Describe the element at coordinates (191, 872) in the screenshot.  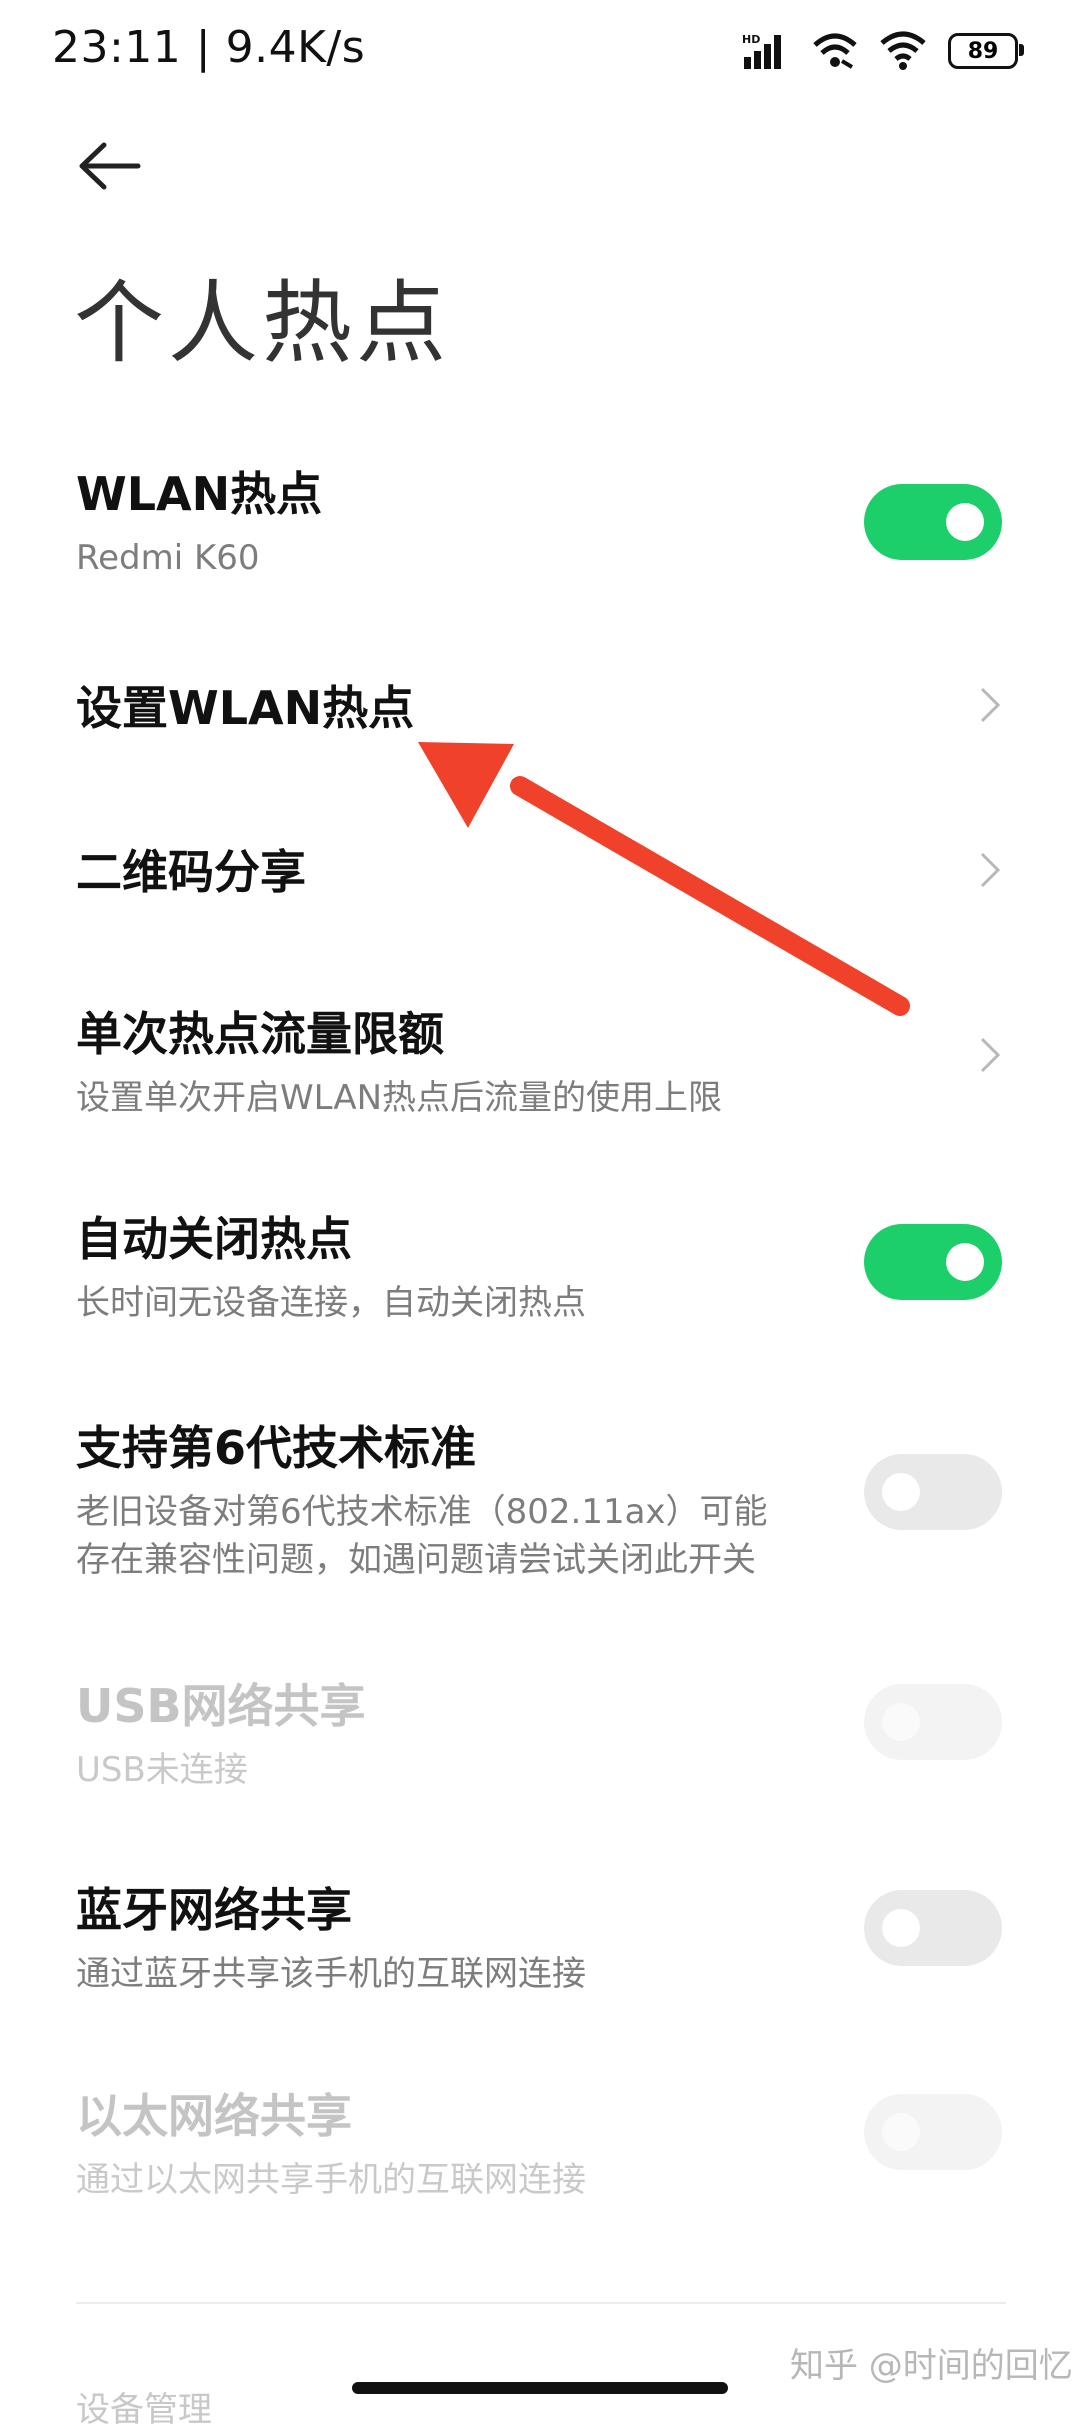
I see `row-title: 二维码分享` at that location.